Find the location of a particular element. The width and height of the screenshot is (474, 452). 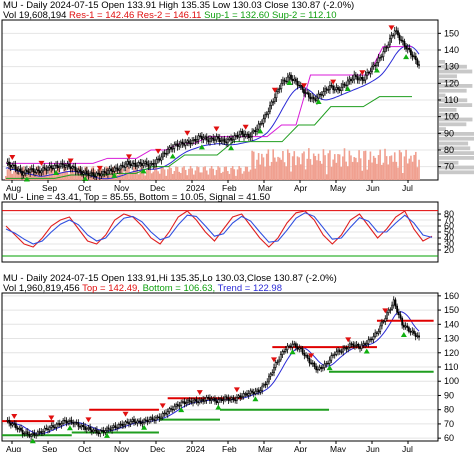

bot-xtick-label: Nov is located at coordinates (122, 448).